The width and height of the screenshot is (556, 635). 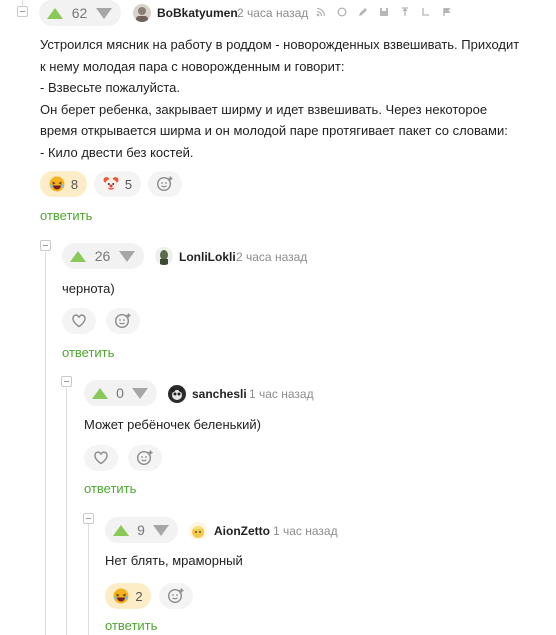 I want to click on hide-icon, so click(x=426, y=12).